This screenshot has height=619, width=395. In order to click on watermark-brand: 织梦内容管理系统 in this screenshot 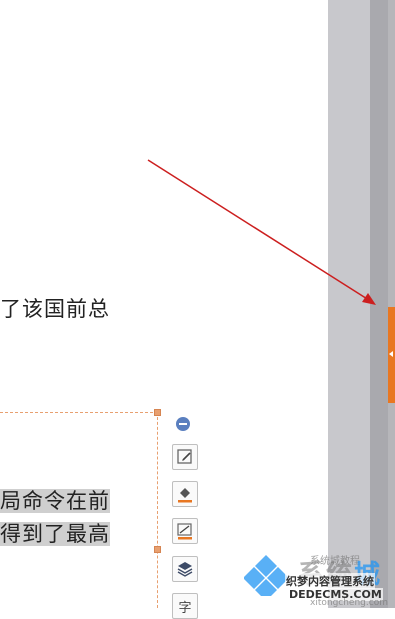, I will do `click(330, 581)`.